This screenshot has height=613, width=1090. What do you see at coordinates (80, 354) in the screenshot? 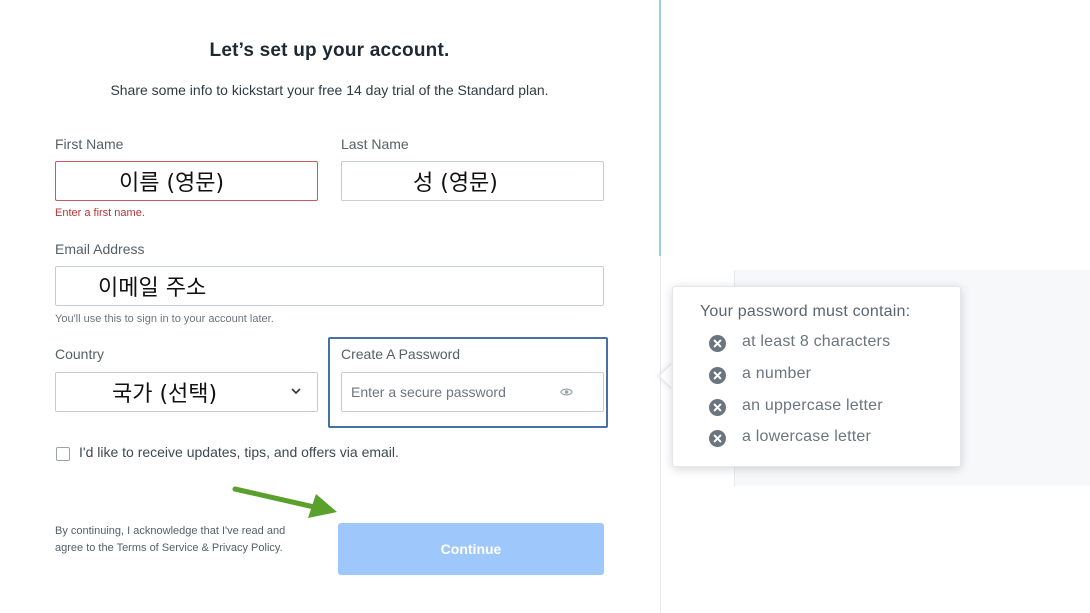
I see `country-label: Country` at bounding box center [80, 354].